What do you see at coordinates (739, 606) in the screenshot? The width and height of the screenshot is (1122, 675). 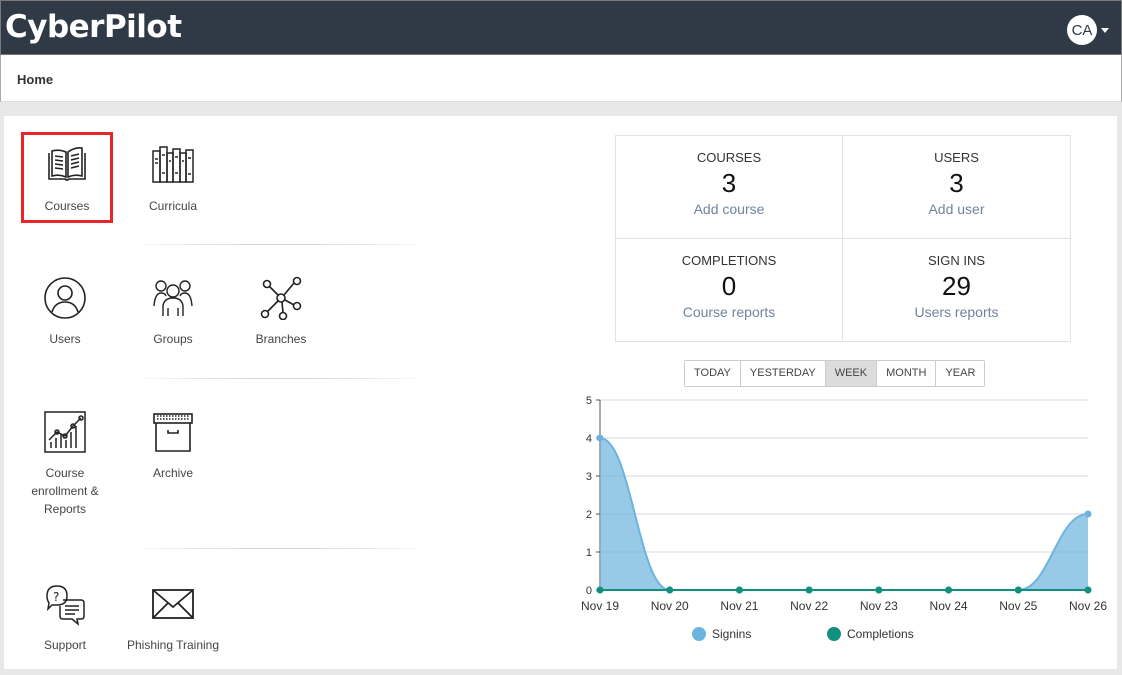 I see `x-tick-label: Nov 21` at bounding box center [739, 606].